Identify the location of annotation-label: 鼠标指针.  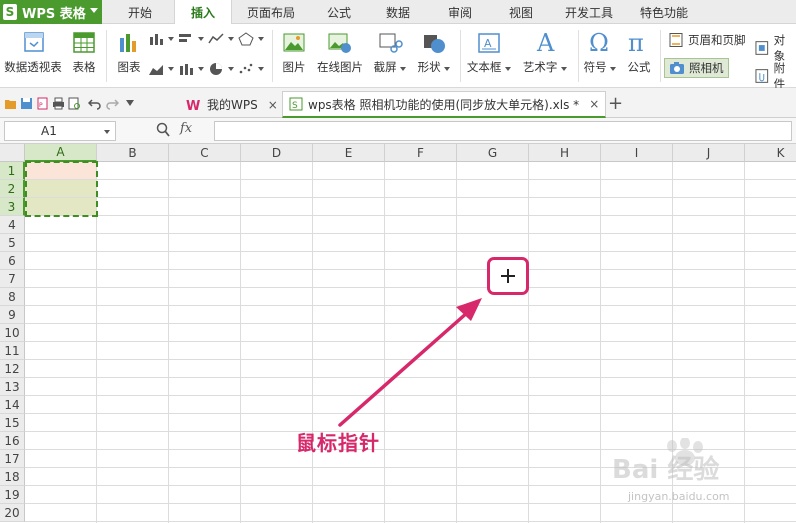
(338, 443).